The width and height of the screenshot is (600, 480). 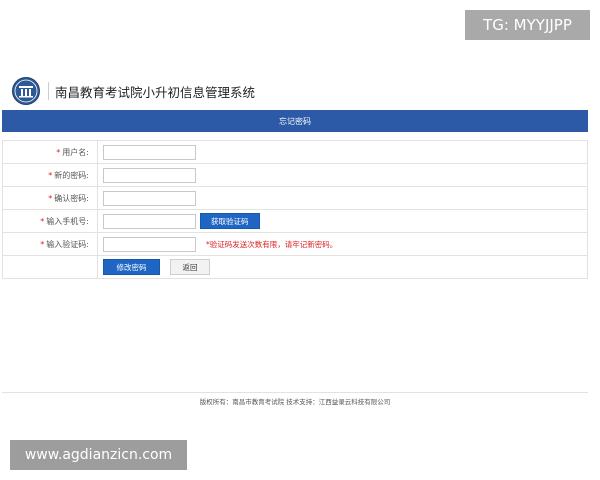 What do you see at coordinates (50, 152) in the screenshot?
I see `username-label: * 用户名:` at bounding box center [50, 152].